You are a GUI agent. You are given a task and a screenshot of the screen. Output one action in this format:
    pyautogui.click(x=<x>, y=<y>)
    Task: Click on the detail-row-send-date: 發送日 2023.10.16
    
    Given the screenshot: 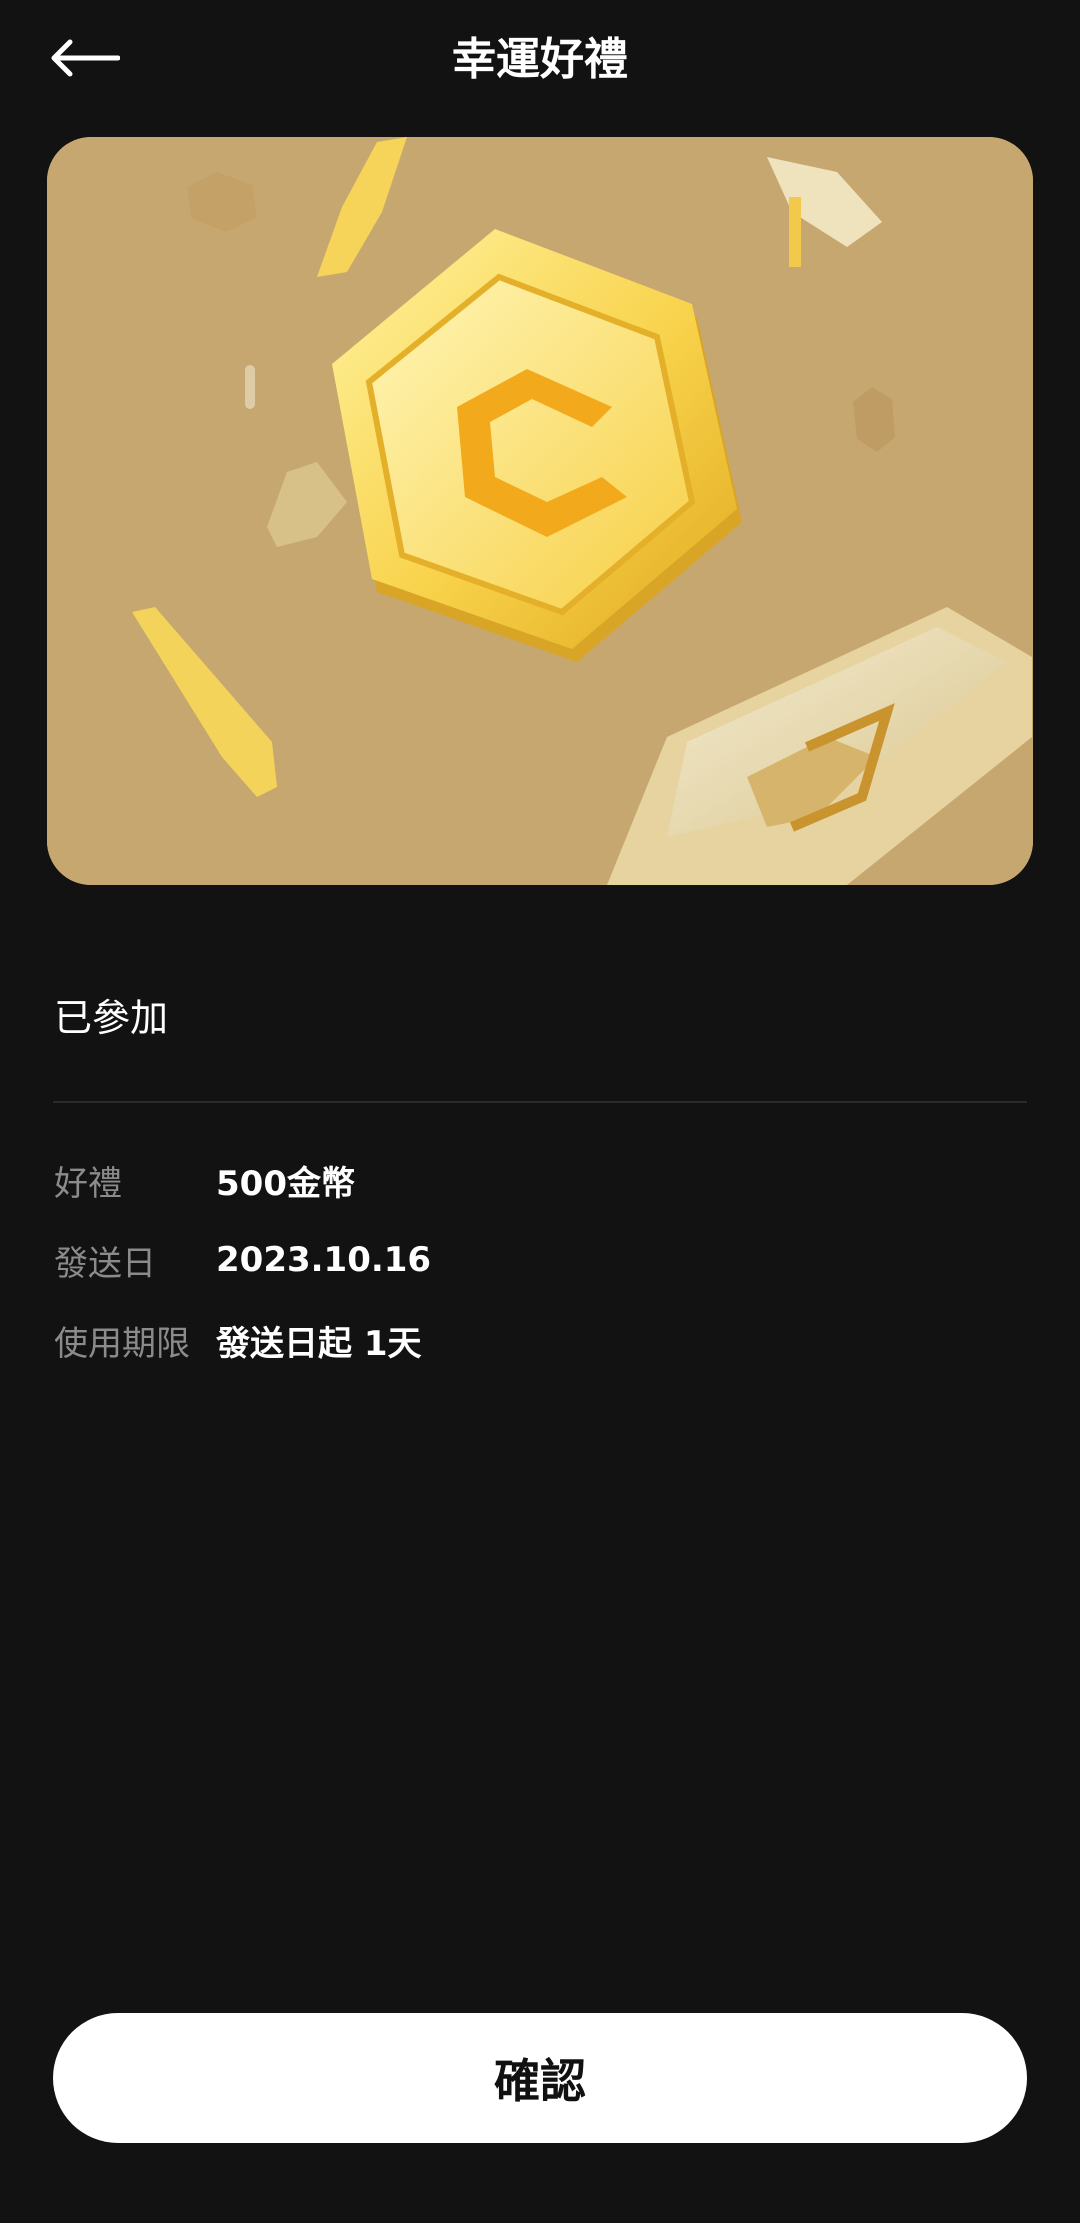 What is the action you would take?
    pyautogui.click(x=242, y=1260)
    